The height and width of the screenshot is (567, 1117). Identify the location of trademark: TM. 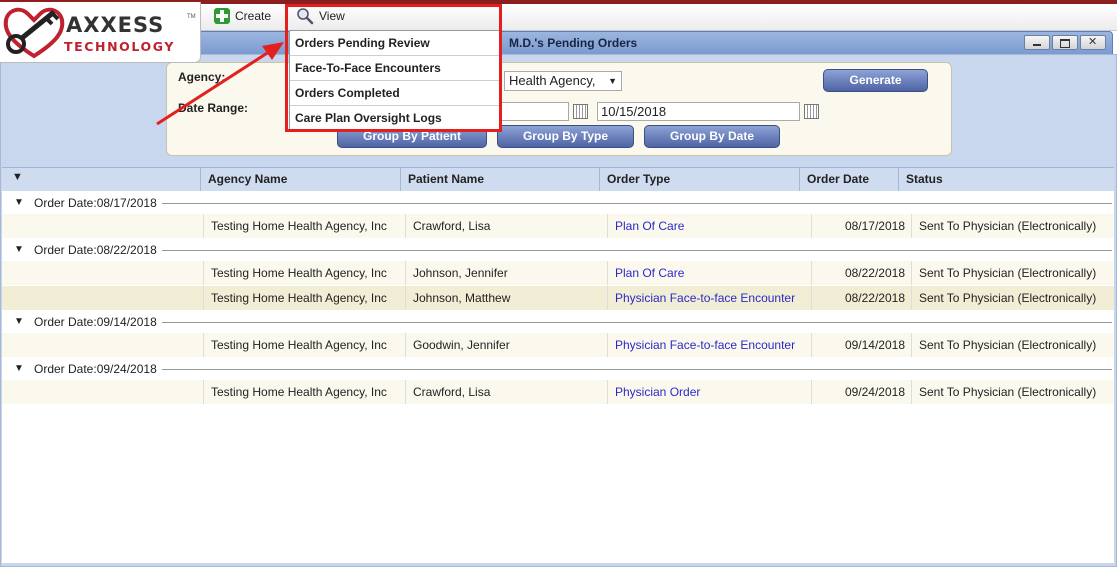
(191, 17).